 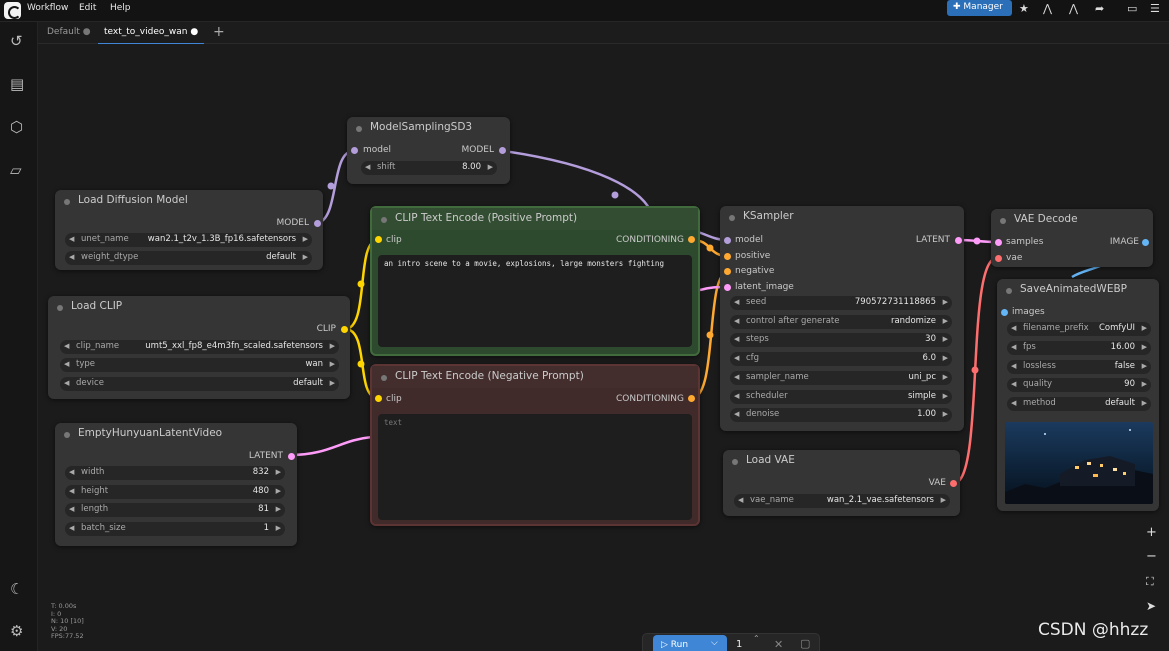 What do you see at coordinates (19, 336) in the screenshot?
I see `left-sidebar: ↺ ▤ ⬡ ▱ ☾ ⚙` at bounding box center [19, 336].